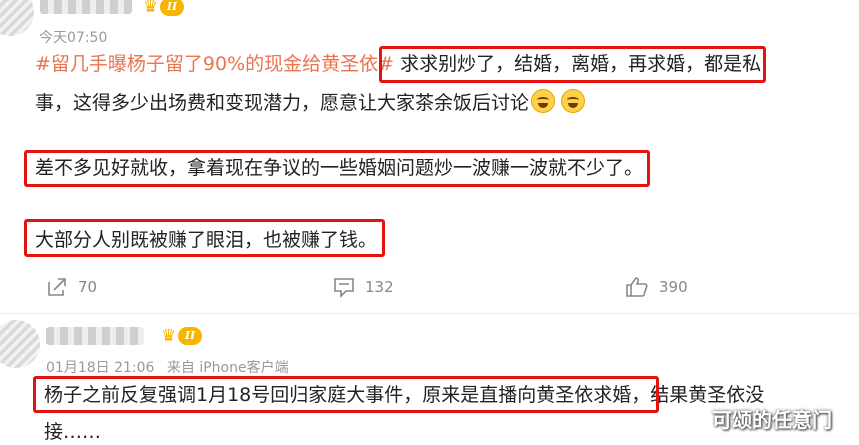  I want to click on like-count: 390, so click(673, 287).